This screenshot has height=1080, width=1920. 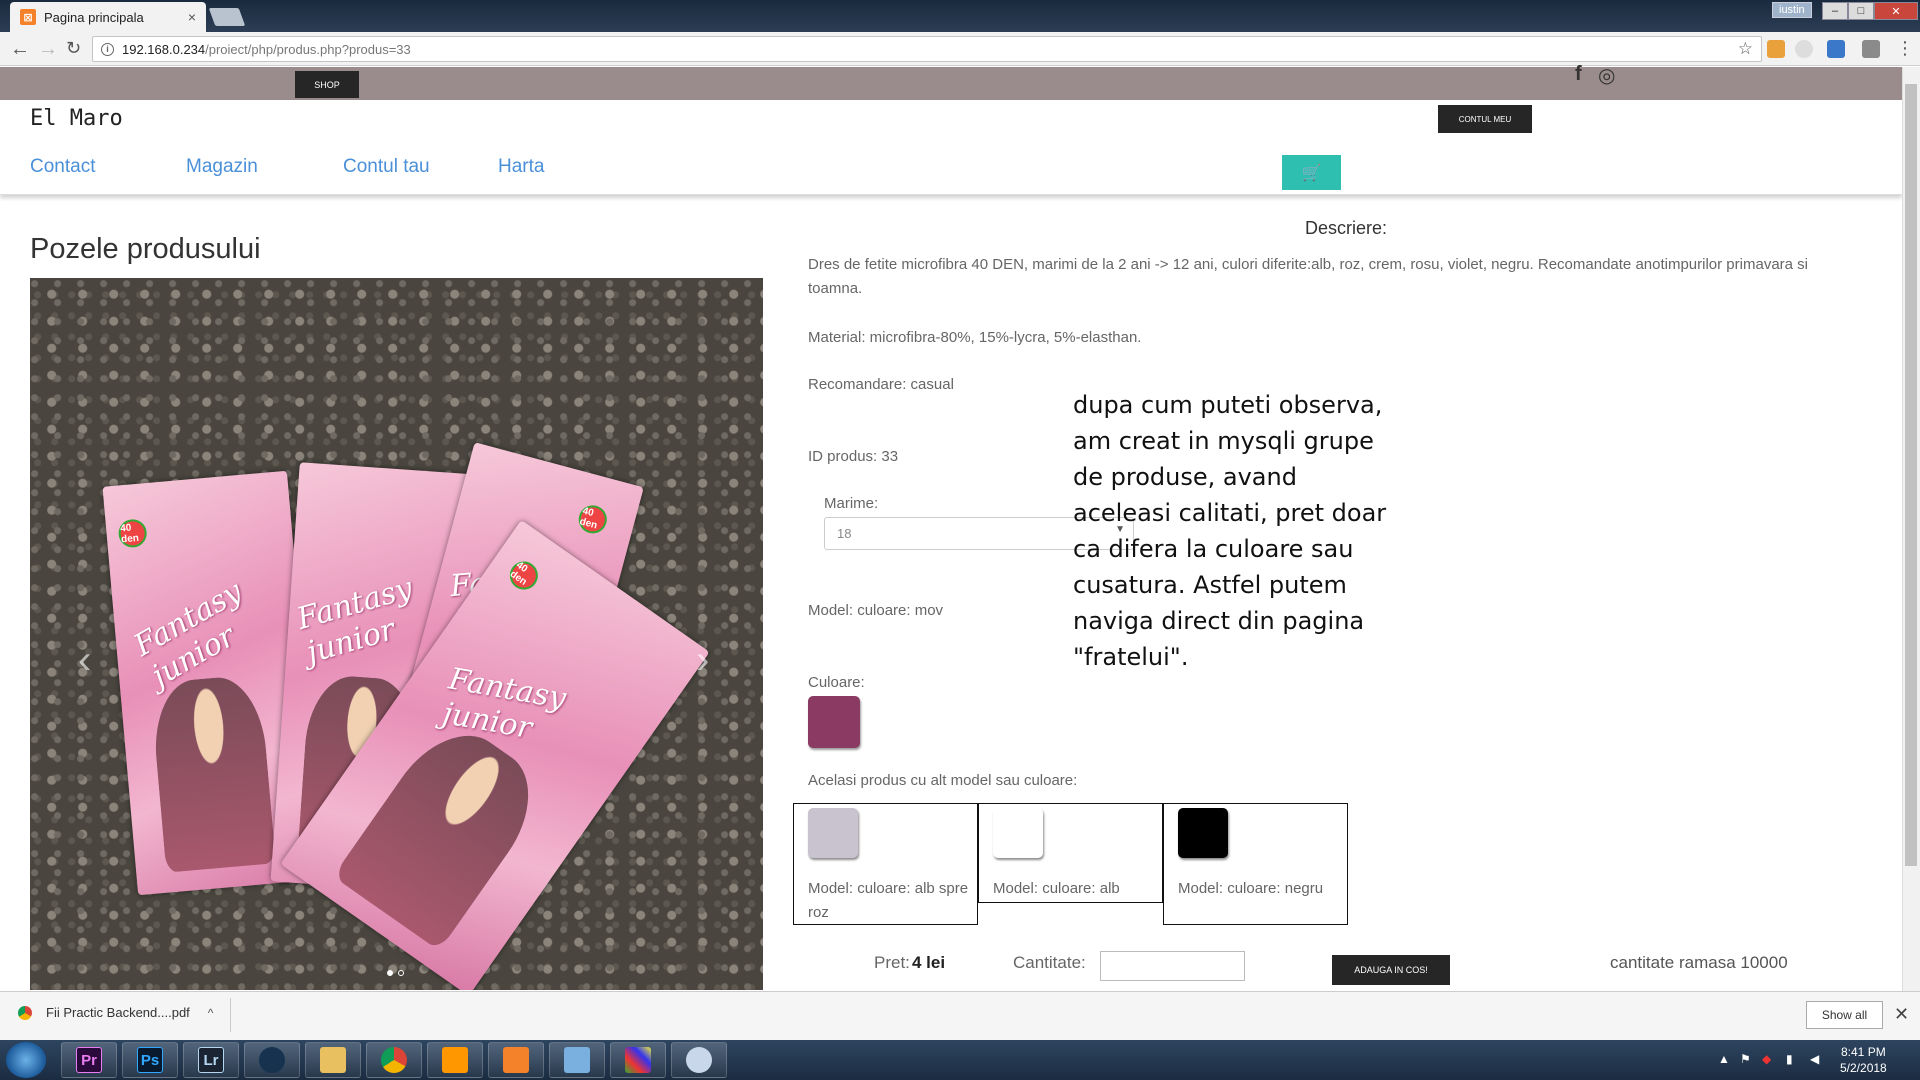 What do you see at coordinates (851, 503) in the screenshot?
I see `size-label: Marime:` at bounding box center [851, 503].